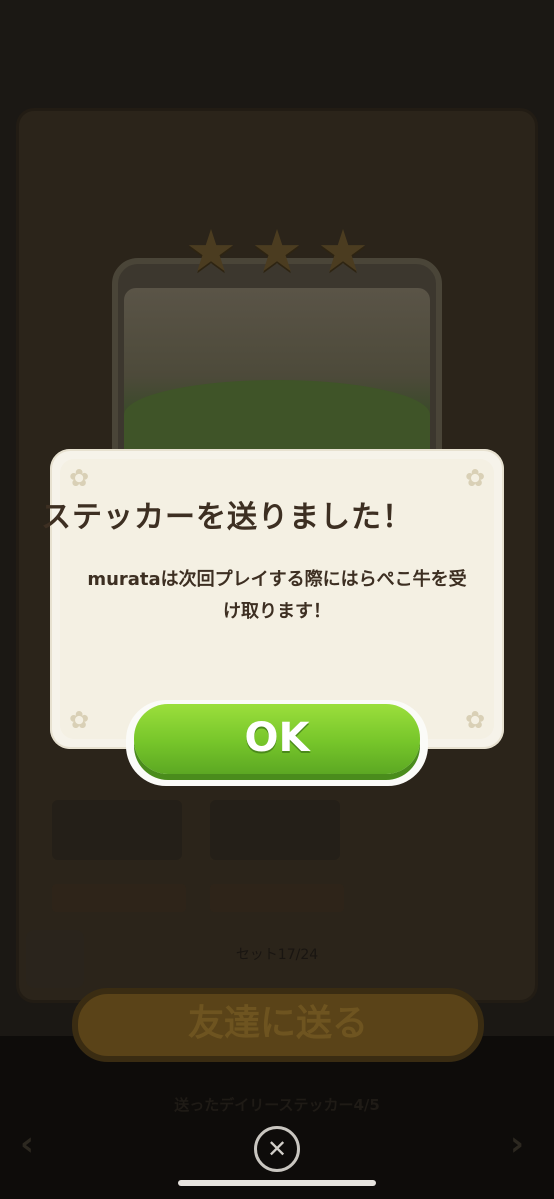 This screenshot has height=1199, width=554. I want to click on home-indicator, so click(277, 1183).